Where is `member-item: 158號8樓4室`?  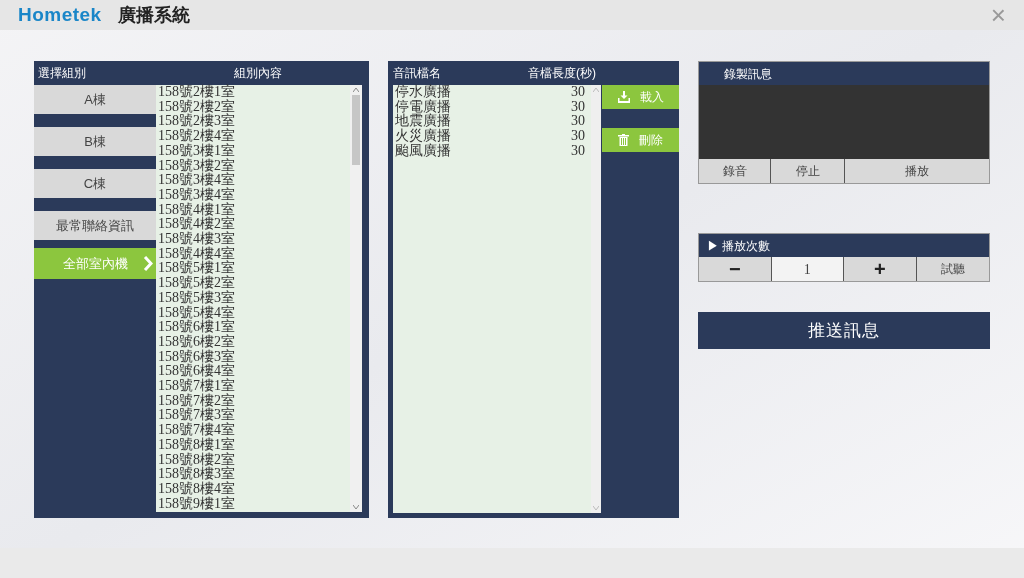 member-item: 158號8樓4室 is located at coordinates (196, 489).